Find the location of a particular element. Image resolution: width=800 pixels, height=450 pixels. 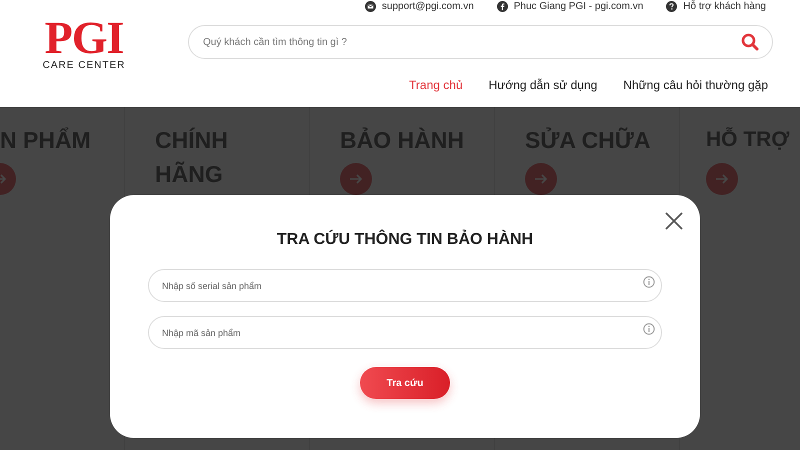

logo-subtitle: CARE CENTER is located at coordinates (84, 65).